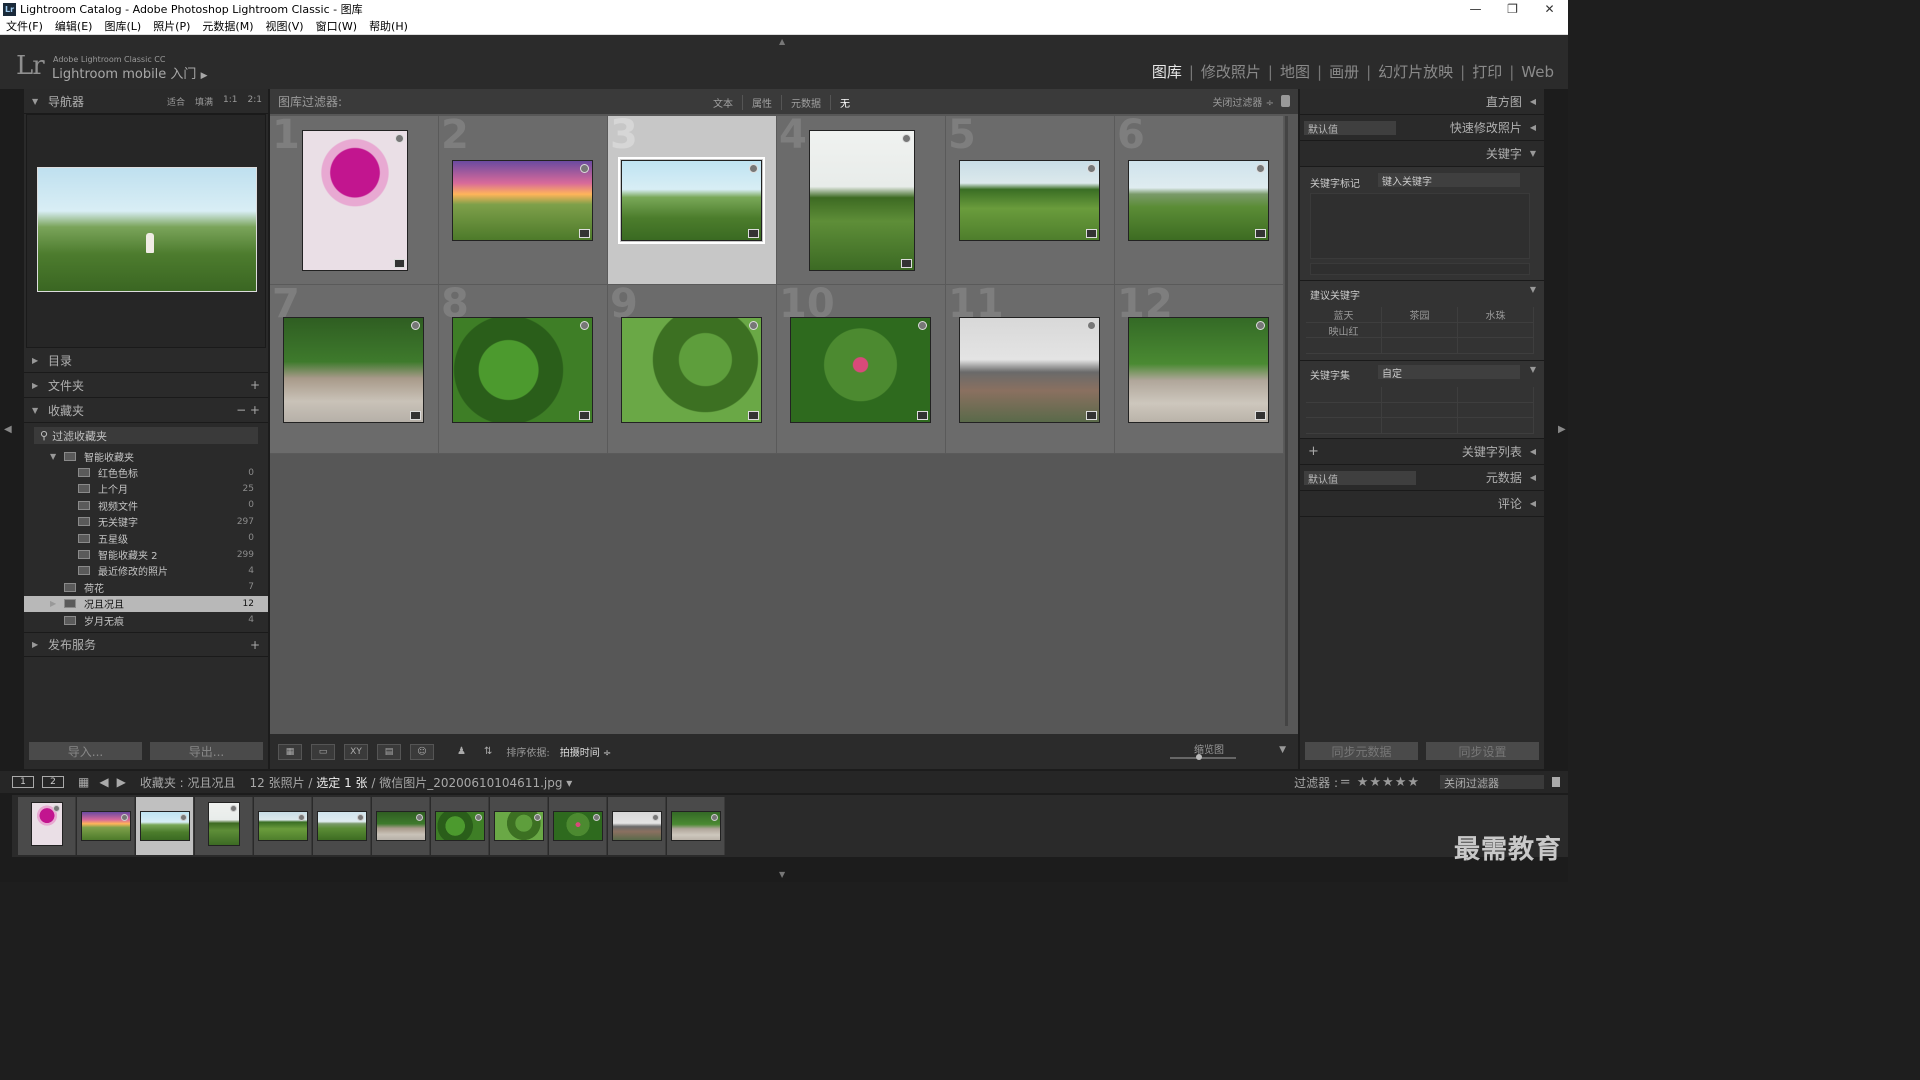  I want to click on module-print: 打印, so click(1487, 71).